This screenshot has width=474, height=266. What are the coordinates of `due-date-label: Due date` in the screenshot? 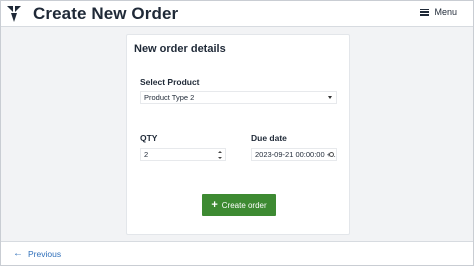 It's located at (269, 138).